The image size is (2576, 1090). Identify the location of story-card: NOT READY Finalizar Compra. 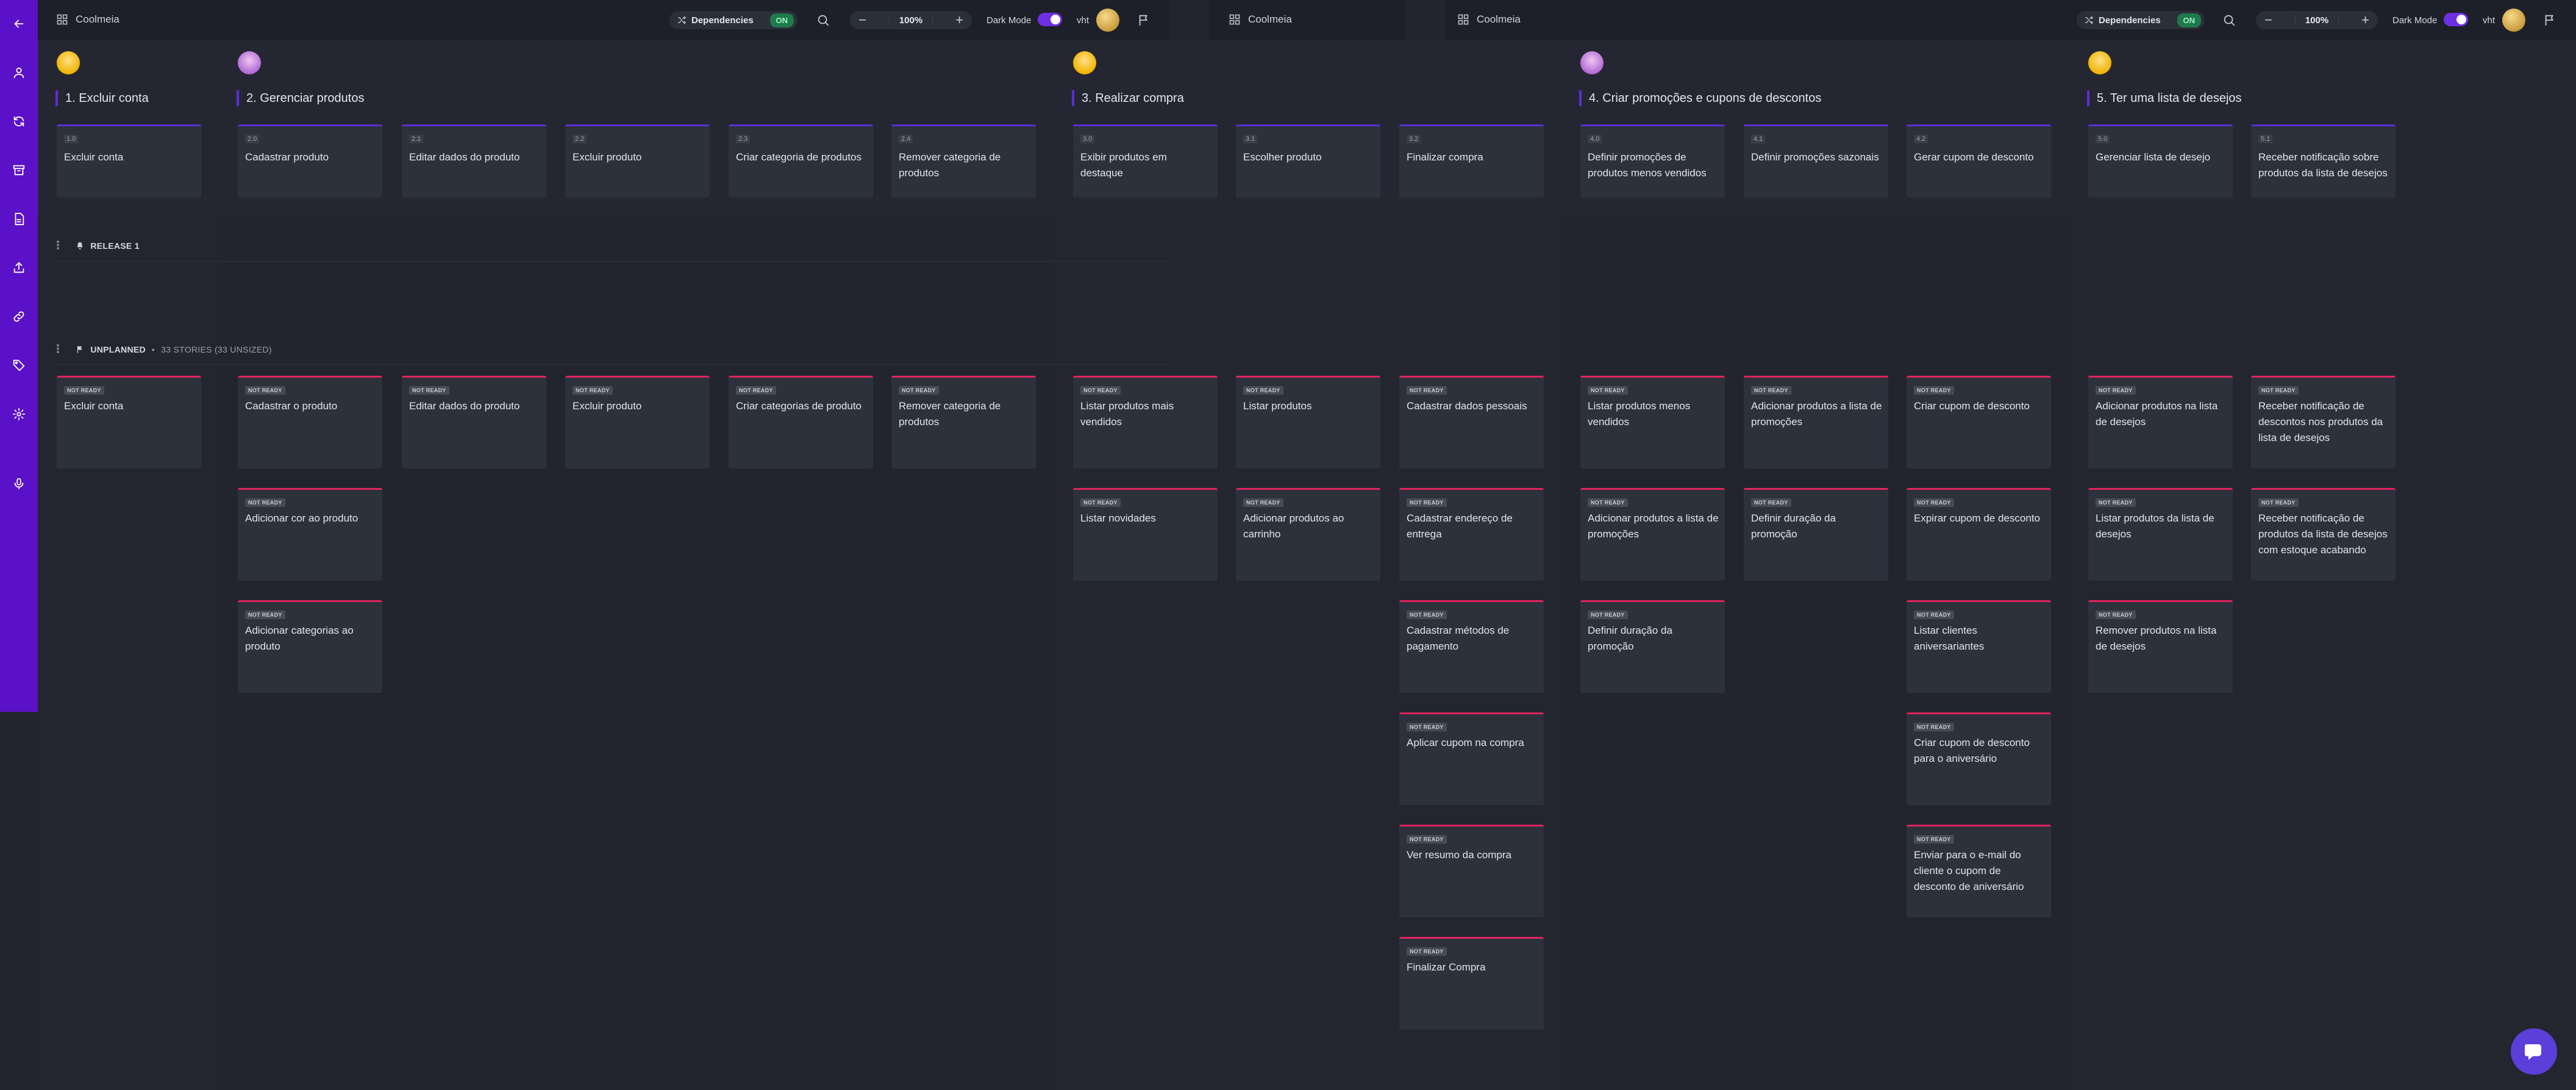
(1471, 984).